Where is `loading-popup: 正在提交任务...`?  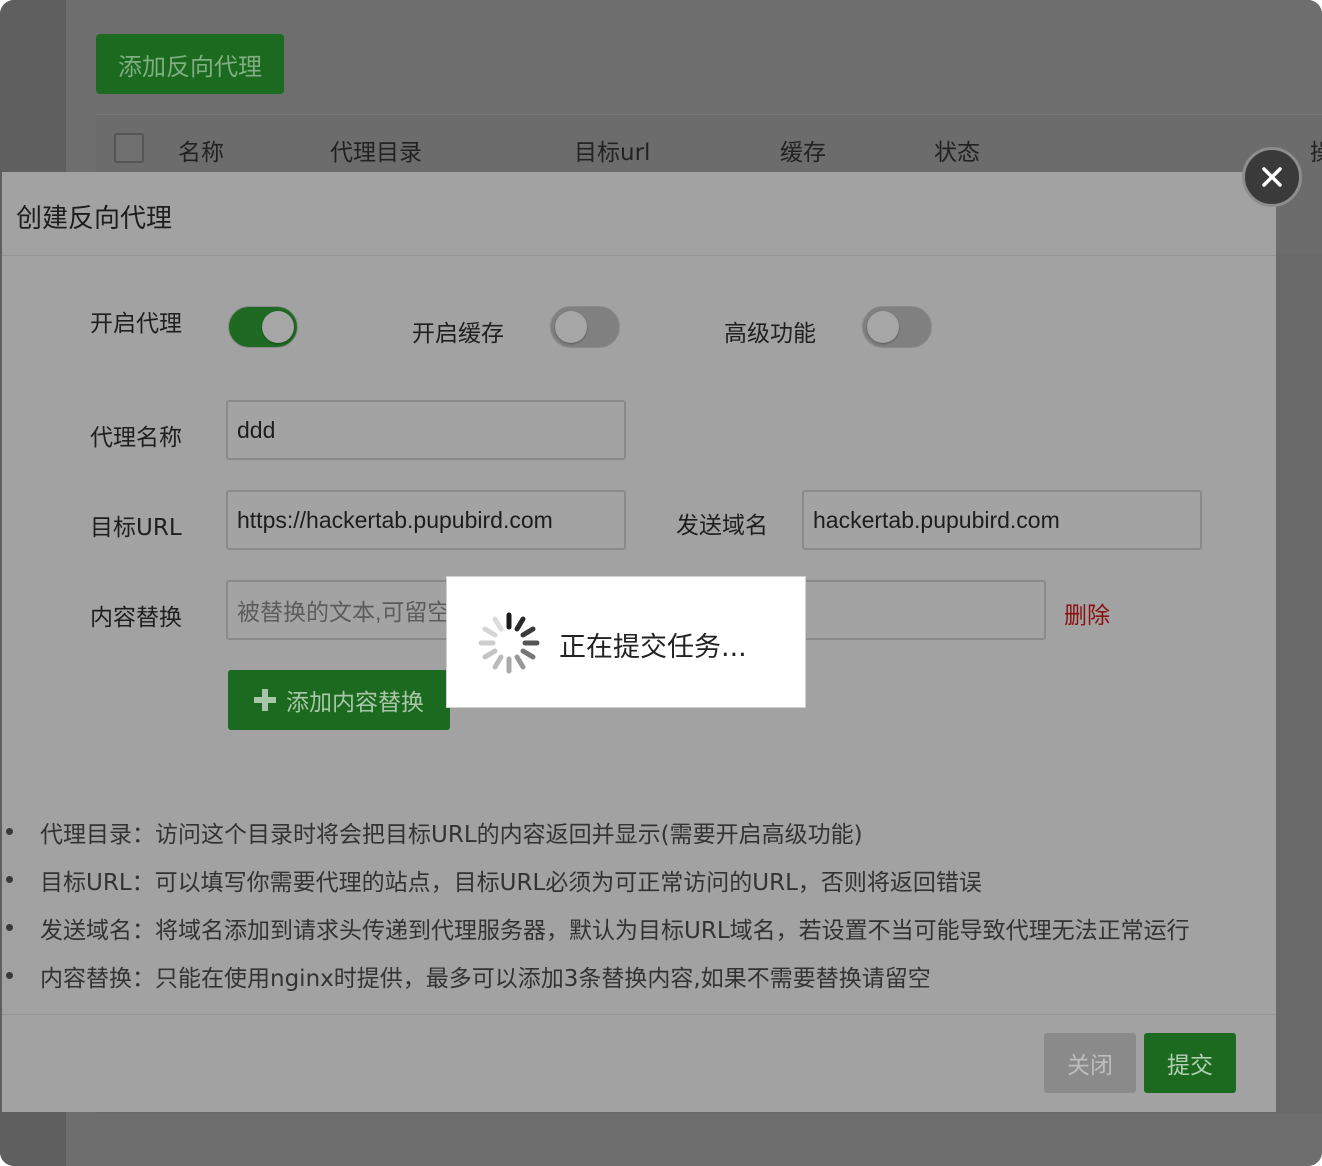 loading-popup: 正在提交任务... is located at coordinates (626, 642).